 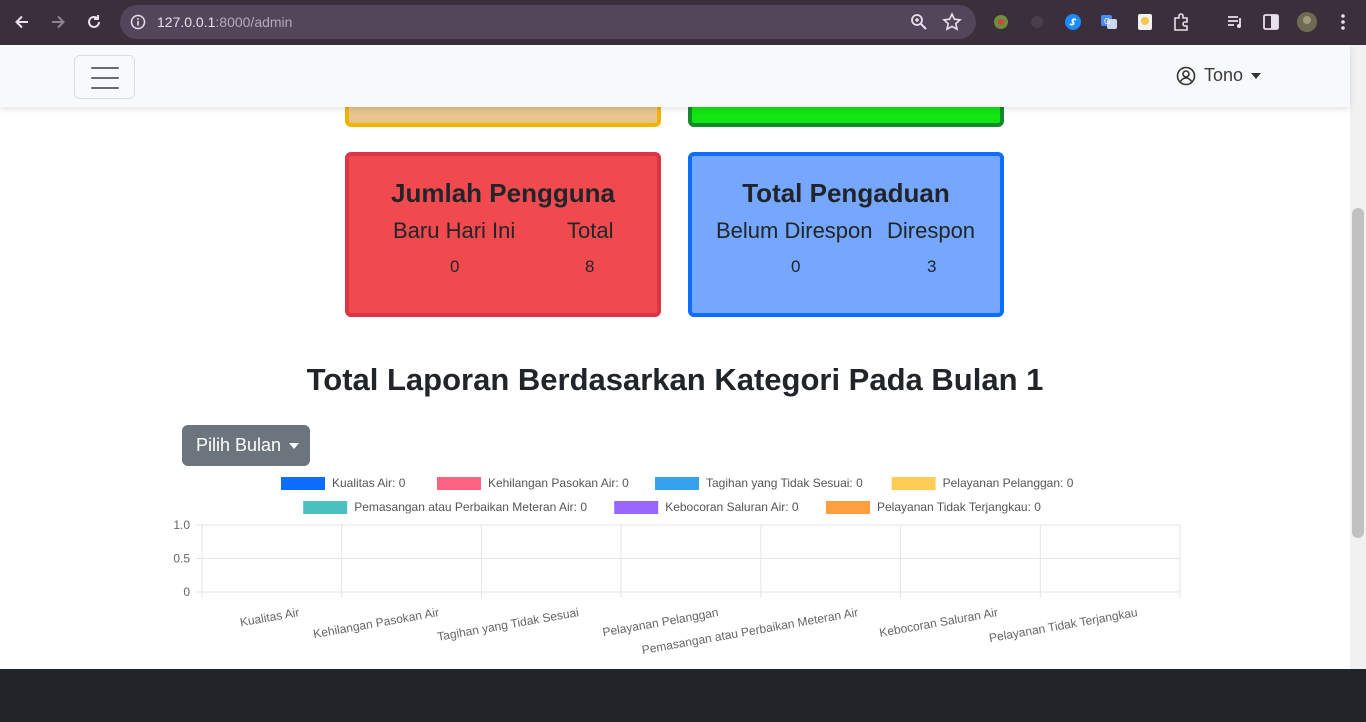 I want to click on site-info-icon, so click(x=138, y=24).